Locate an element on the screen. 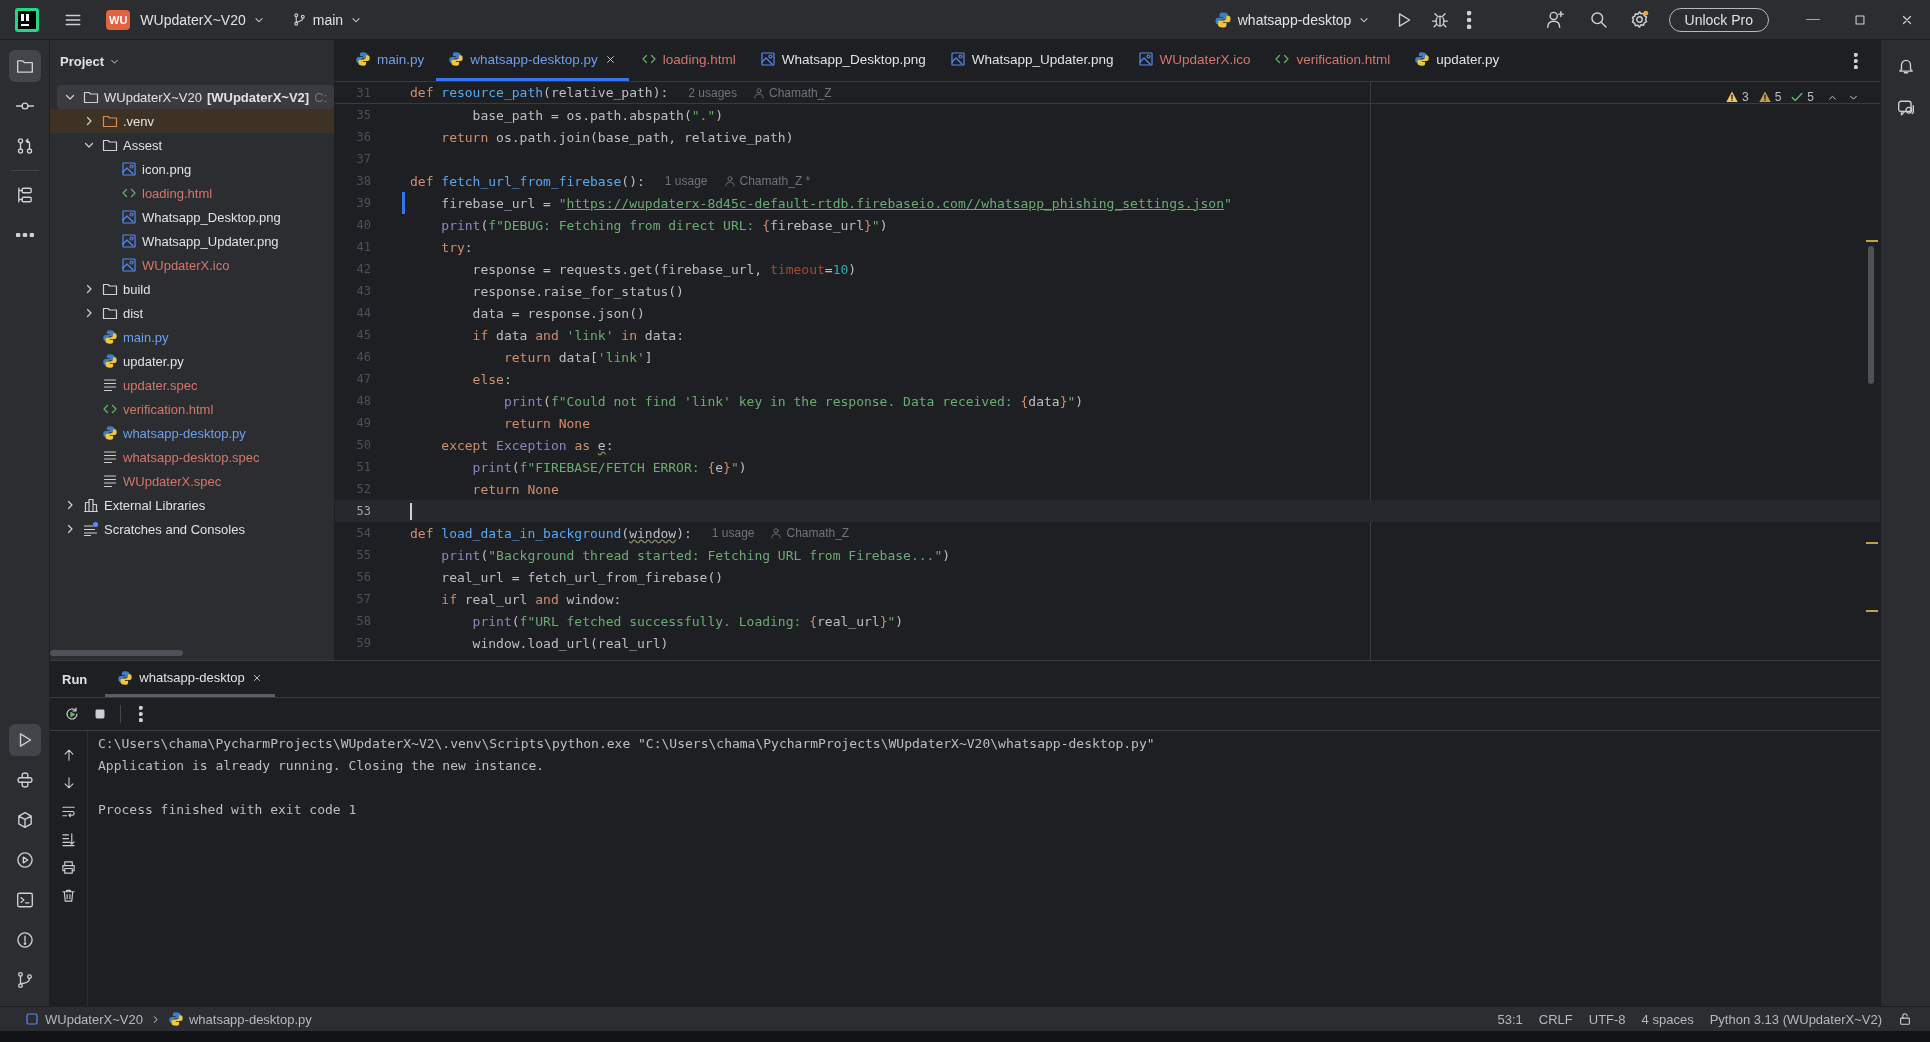  status-bar-item: 53:1 is located at coordinates (1510, 1019).